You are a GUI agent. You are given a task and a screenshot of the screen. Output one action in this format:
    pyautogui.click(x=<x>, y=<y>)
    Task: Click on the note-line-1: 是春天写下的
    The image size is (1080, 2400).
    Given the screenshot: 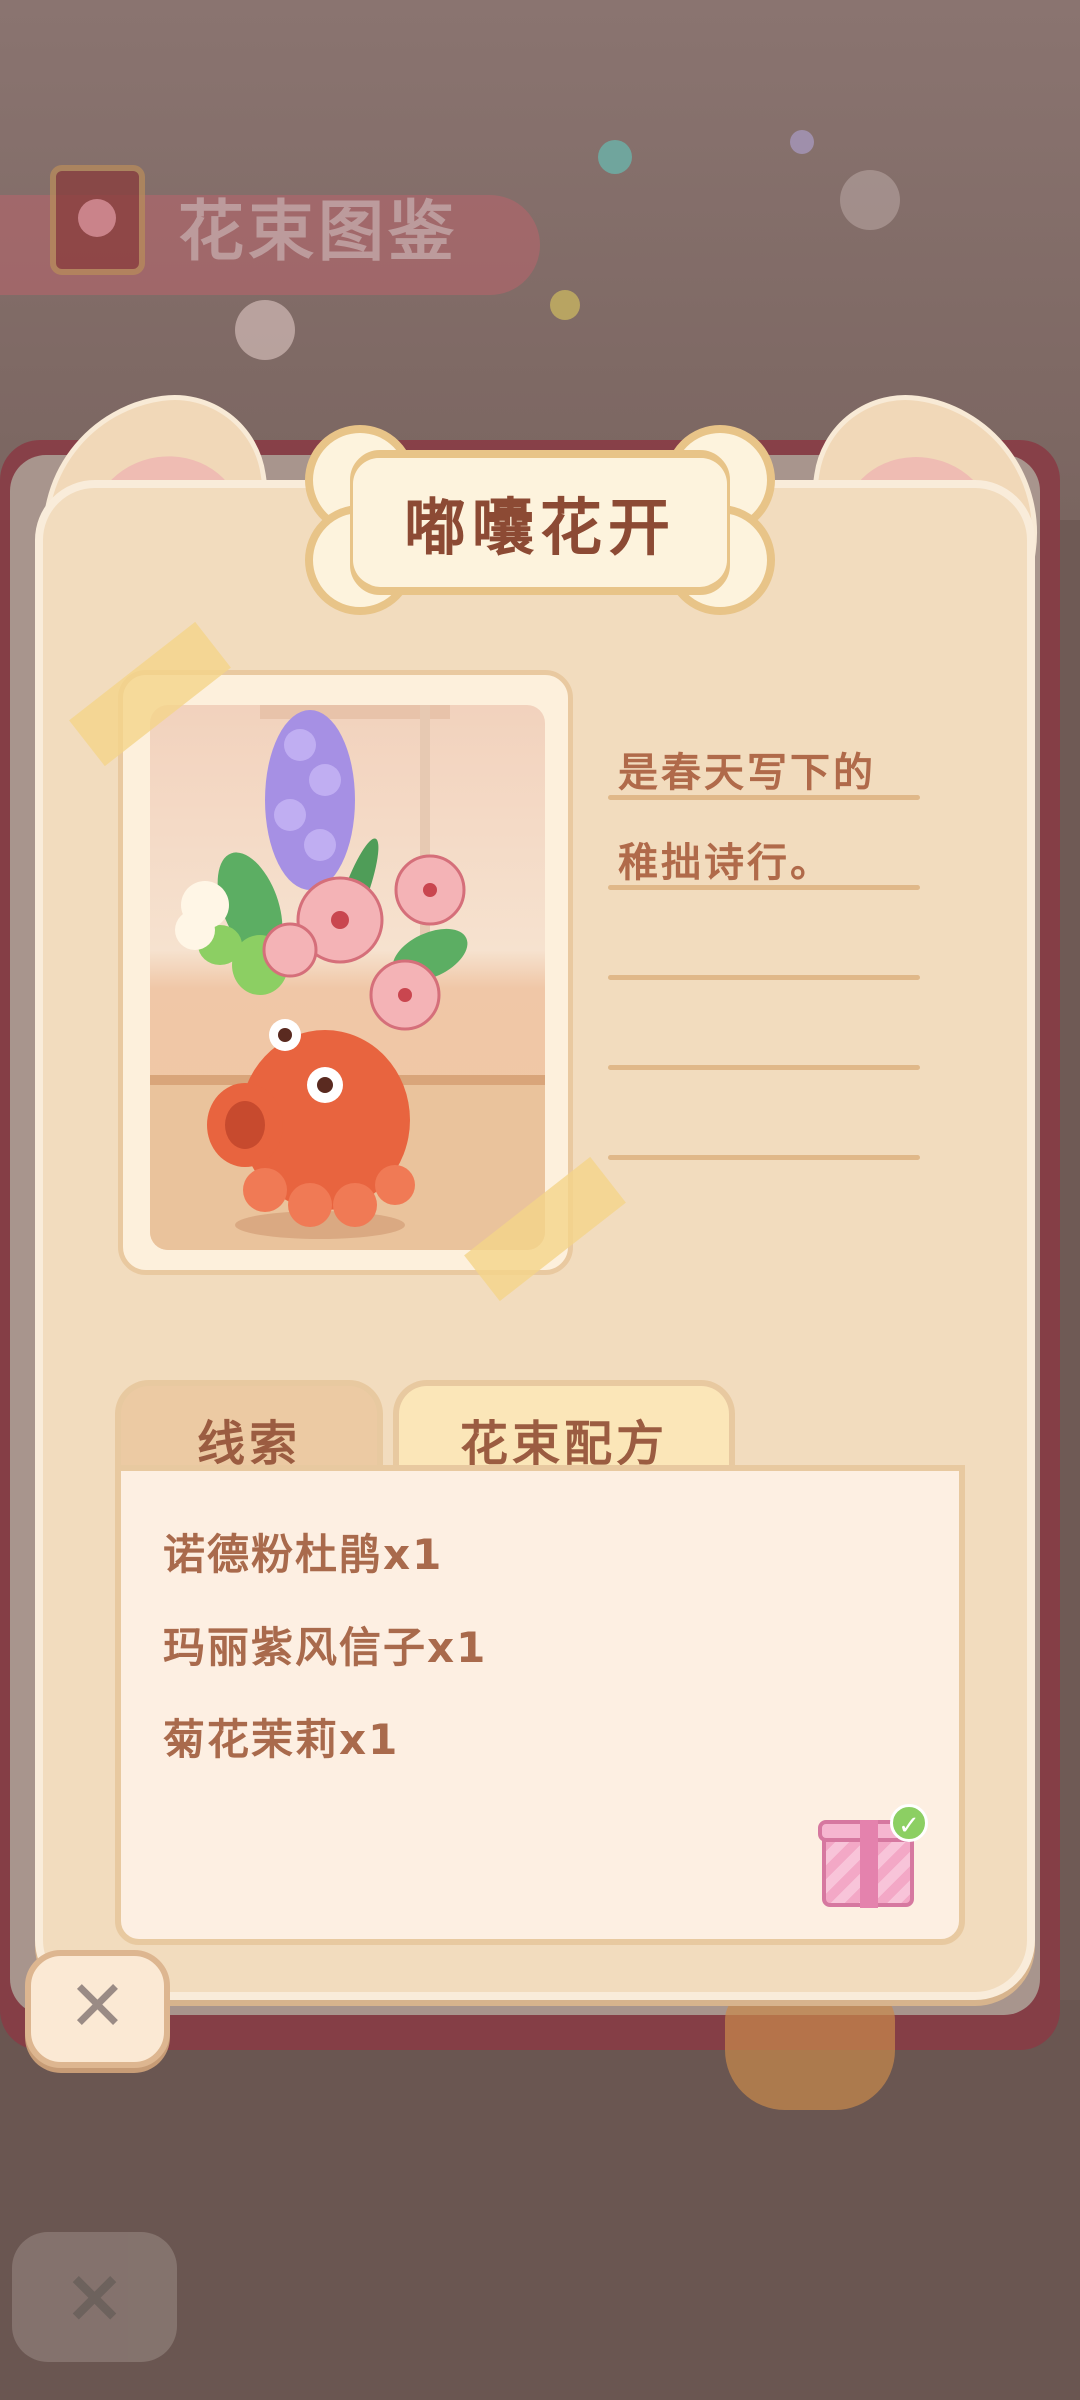 What is the action you would take?
    pyautogui.click(x=747, y=773)
    